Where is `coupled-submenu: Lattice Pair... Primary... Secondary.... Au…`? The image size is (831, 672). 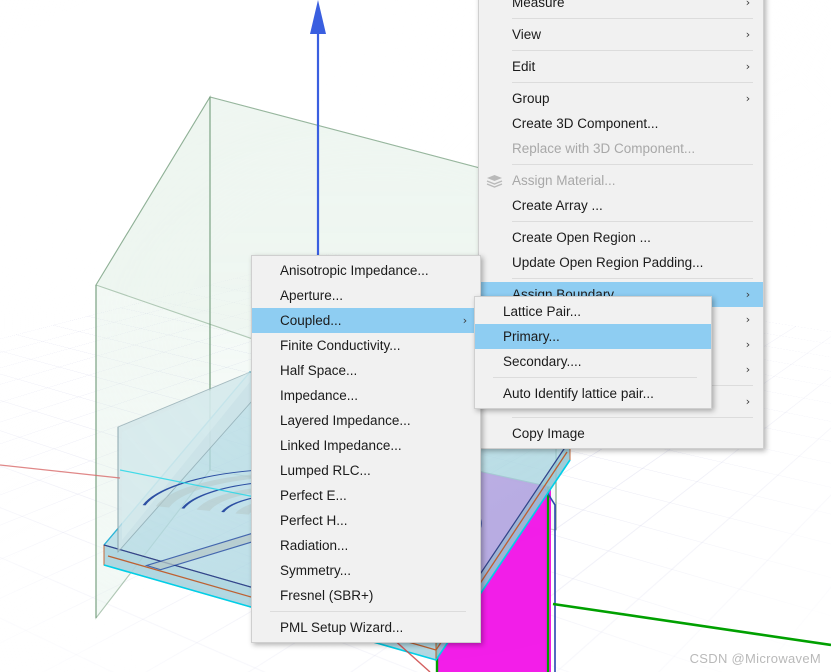
coupled-submenu: Lattice Pair... Primary... Secondary.... Au… is located at coordinates (593, 352).